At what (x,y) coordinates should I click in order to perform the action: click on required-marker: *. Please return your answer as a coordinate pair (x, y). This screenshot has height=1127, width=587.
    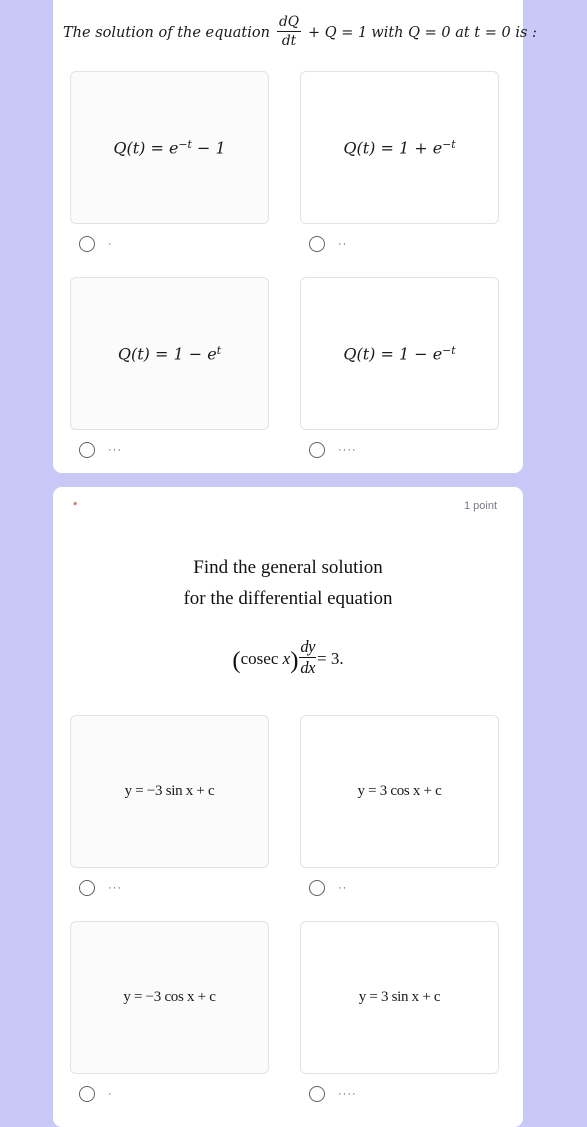
    Looking at the image, I should click on (75, 506).